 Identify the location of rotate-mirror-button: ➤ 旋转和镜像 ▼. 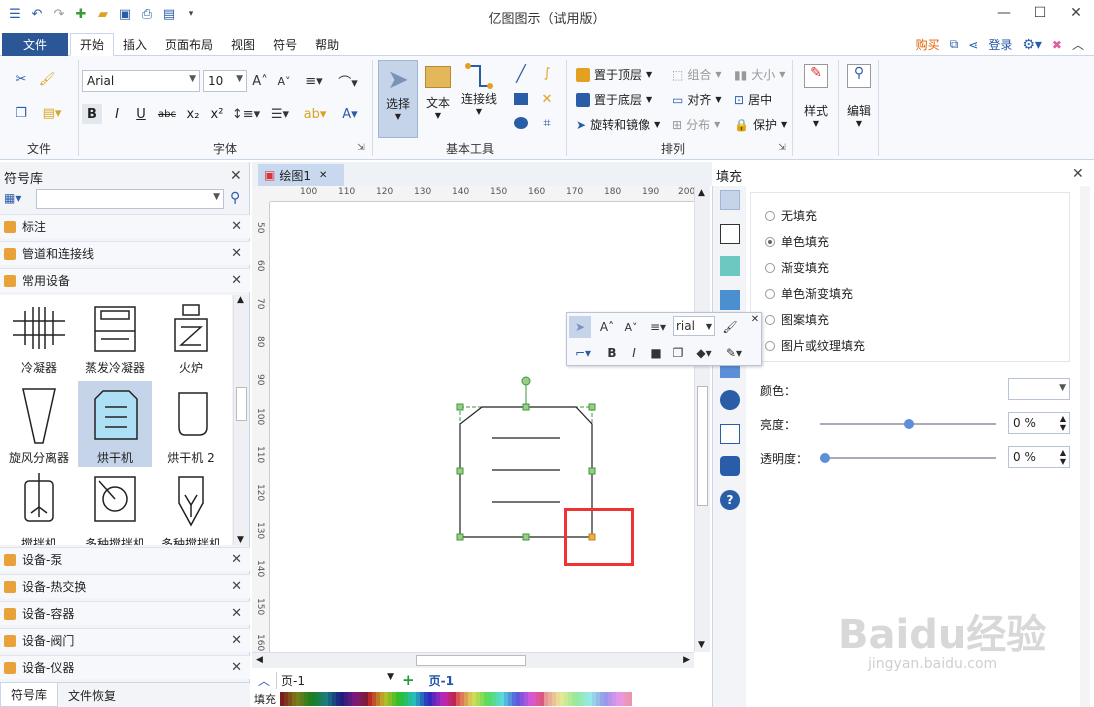
(618, 124).